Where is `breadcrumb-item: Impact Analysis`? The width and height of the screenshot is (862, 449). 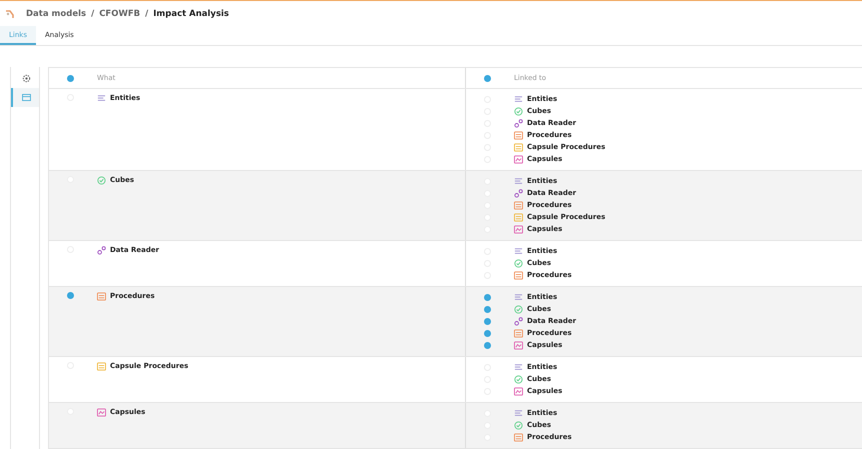 breadcrumb-item: Impact Analysis is located at coordinates (191, 13).